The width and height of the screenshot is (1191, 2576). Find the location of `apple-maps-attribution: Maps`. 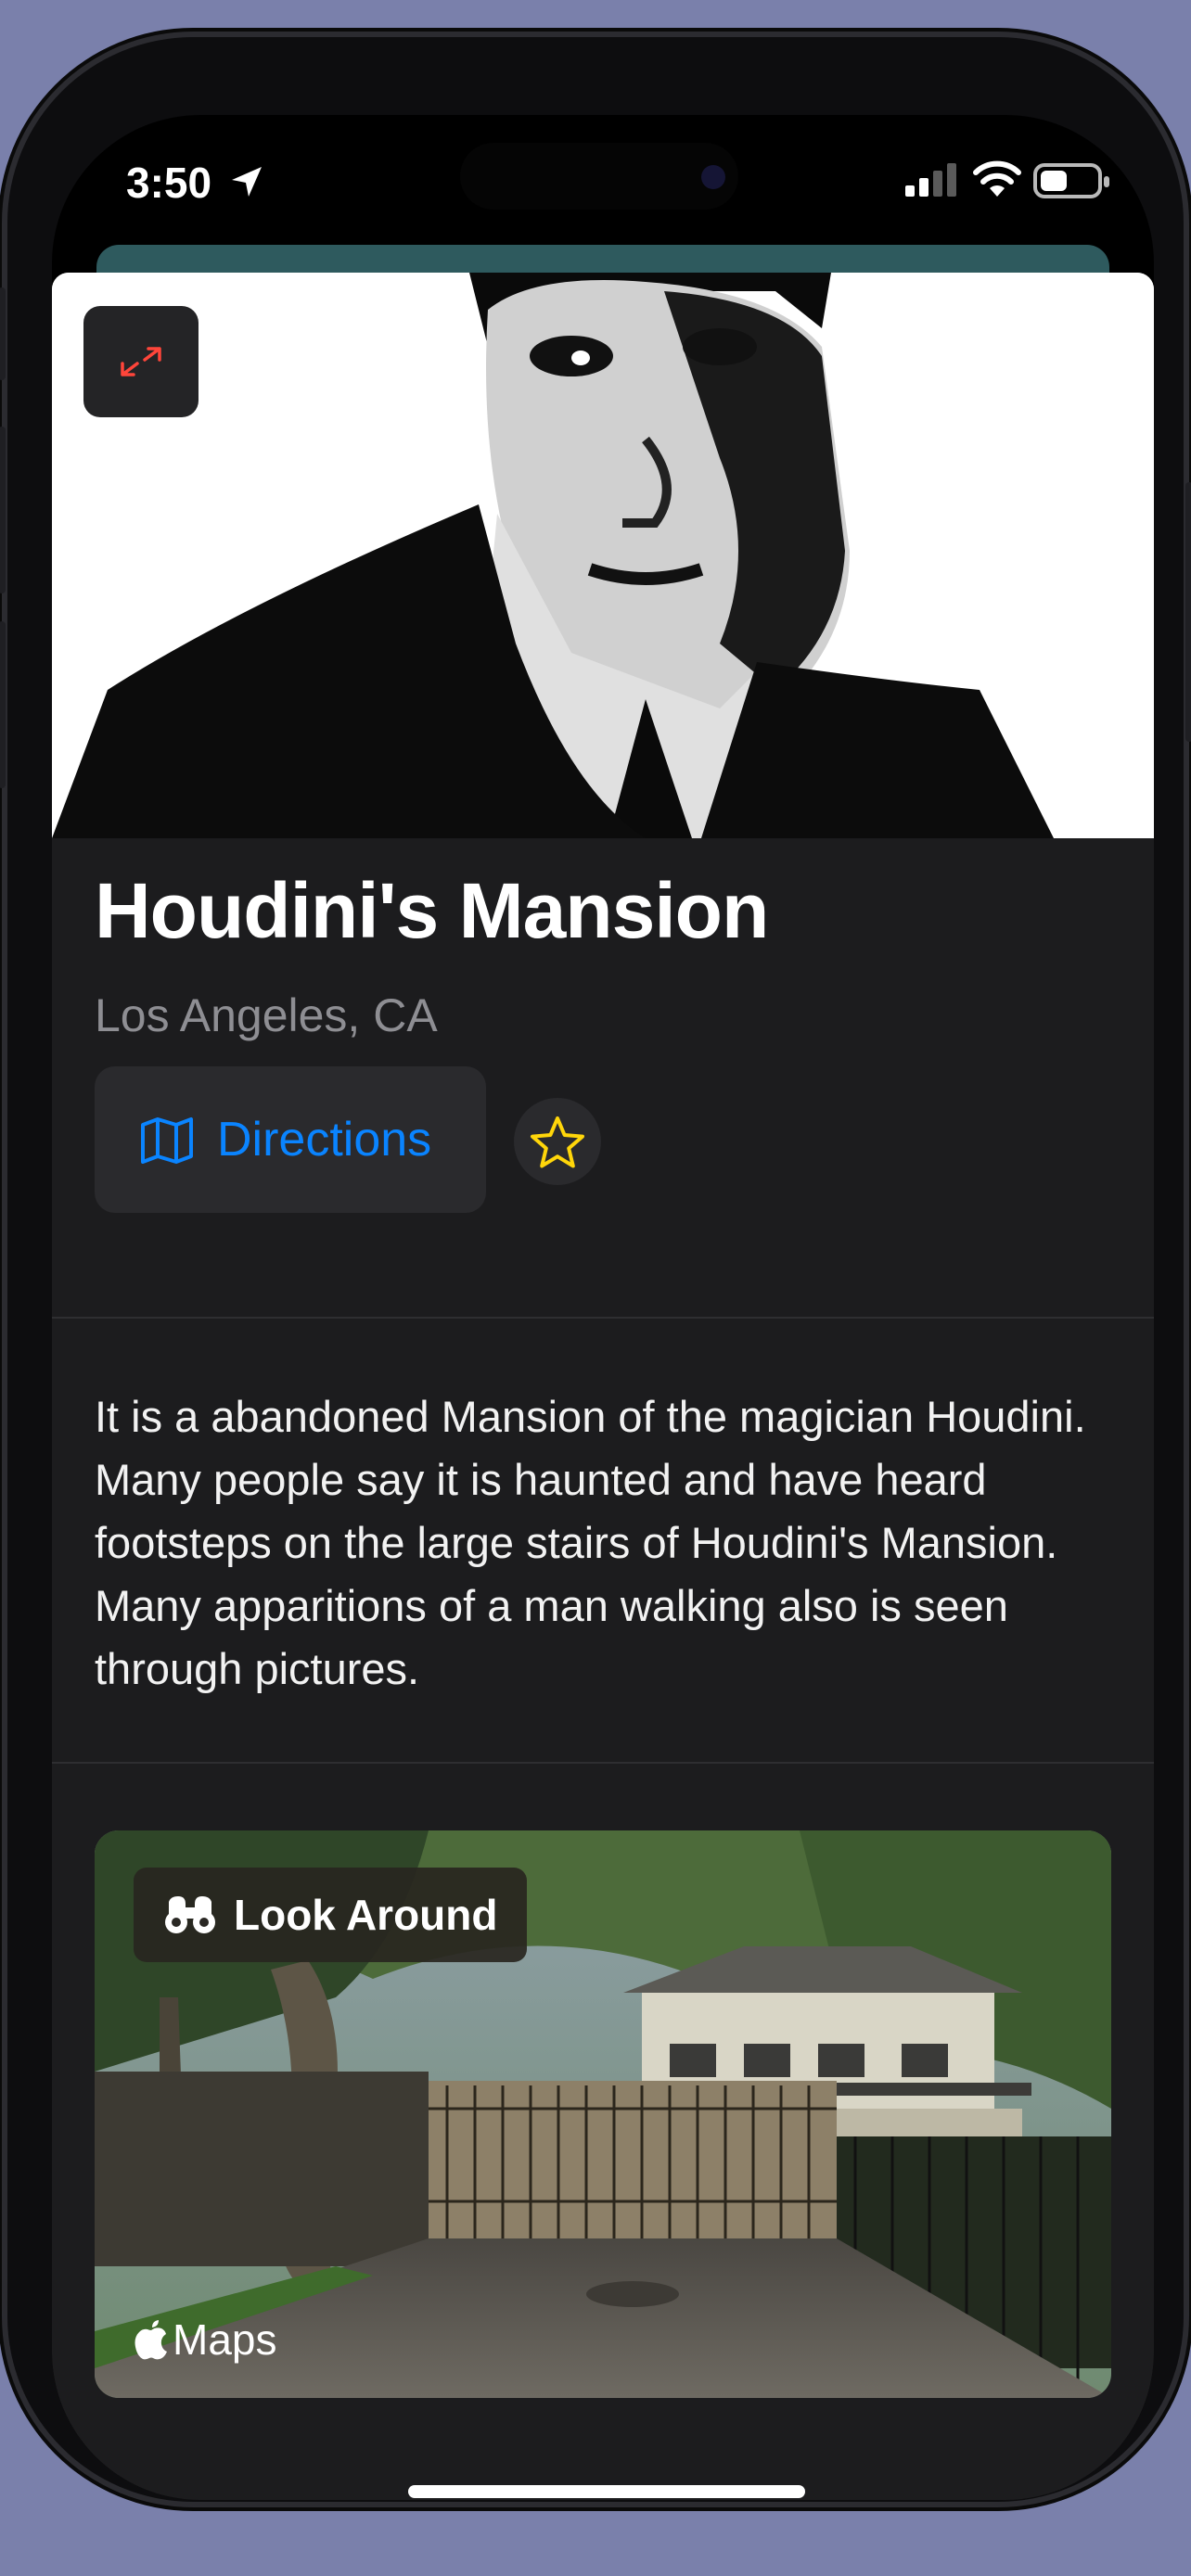

apple-maps-attribution: Maps is located at coordinates (205, 2340).